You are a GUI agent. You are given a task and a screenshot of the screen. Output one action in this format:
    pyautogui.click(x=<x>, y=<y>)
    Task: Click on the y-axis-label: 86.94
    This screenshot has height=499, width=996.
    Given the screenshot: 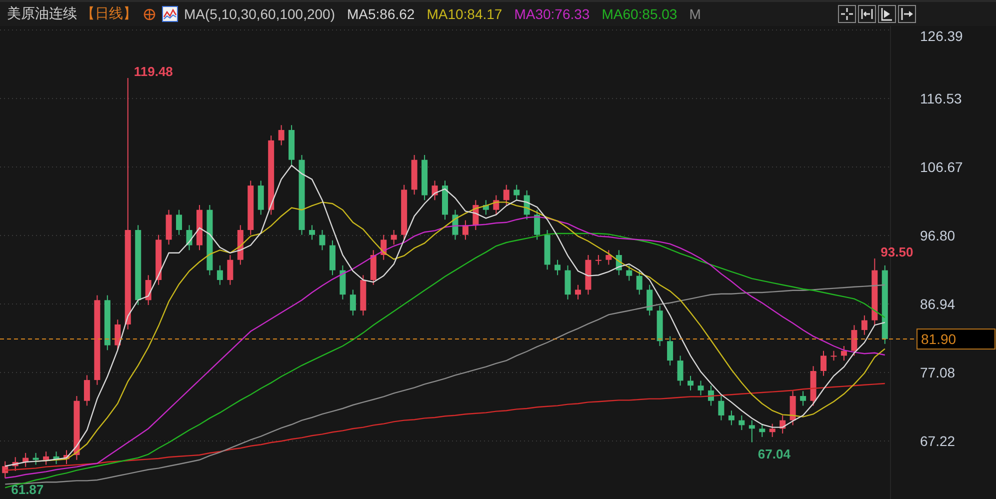 What is the action you would take?
    pyautogui.click(x=938, y=304)
    